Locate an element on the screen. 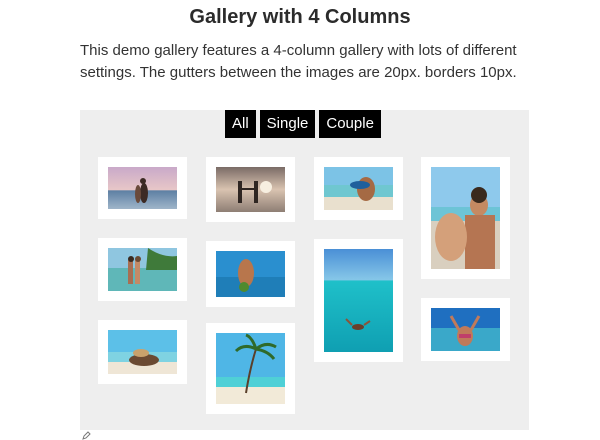  filter-bar: All Single Couple is located at coordinates (303, 124).